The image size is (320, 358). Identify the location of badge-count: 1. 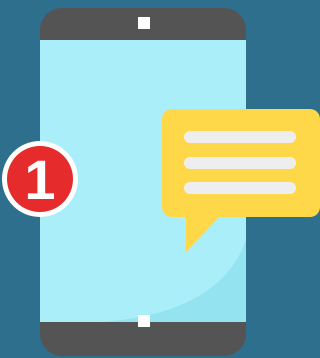
(39, 179).